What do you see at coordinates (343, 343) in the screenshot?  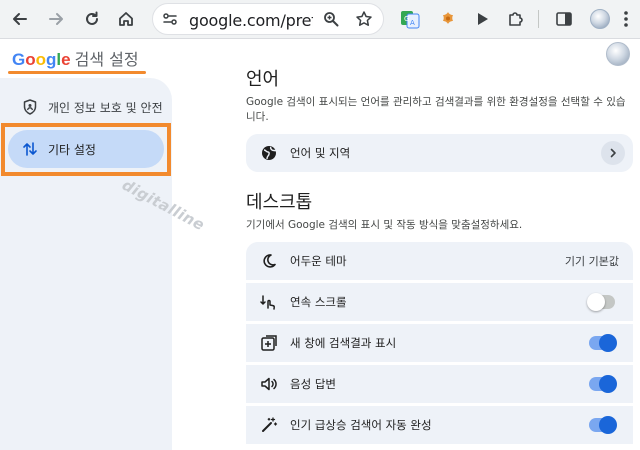 I see `new-window-label: 새 창에 검색결과 표시` at bounding box center [343, 343].